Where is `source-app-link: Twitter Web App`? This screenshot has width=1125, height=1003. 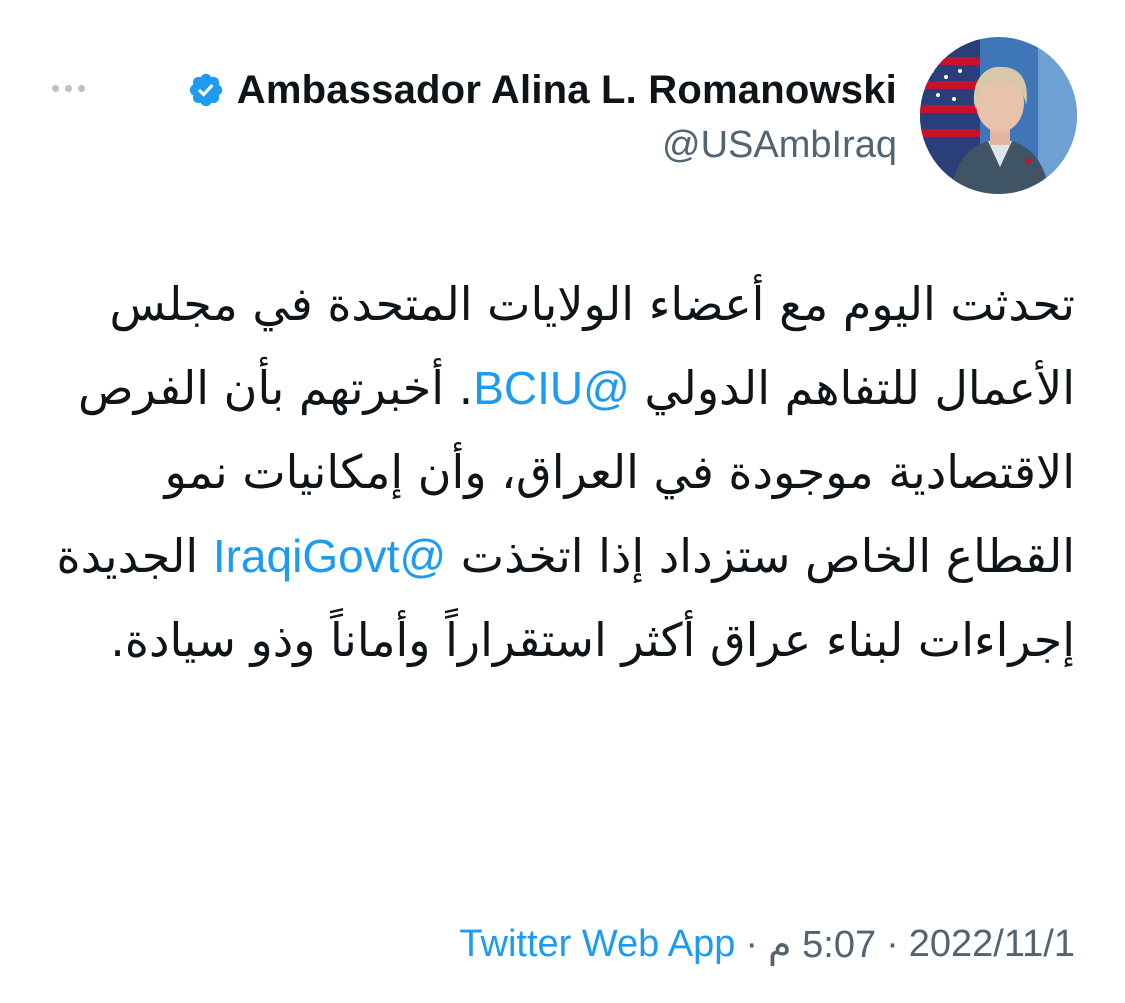 source-app-link: Twitter Web App is located at coordinates (597, 944).